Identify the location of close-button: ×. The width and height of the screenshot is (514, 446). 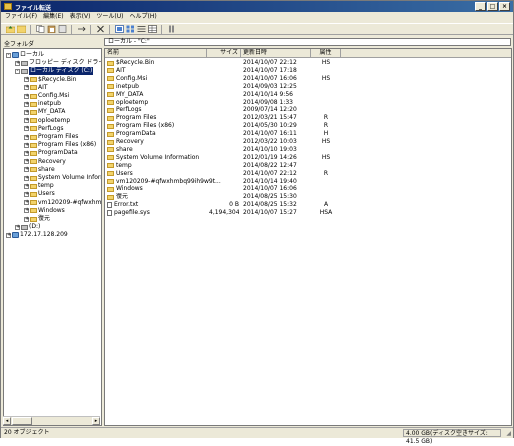
(504, 6).